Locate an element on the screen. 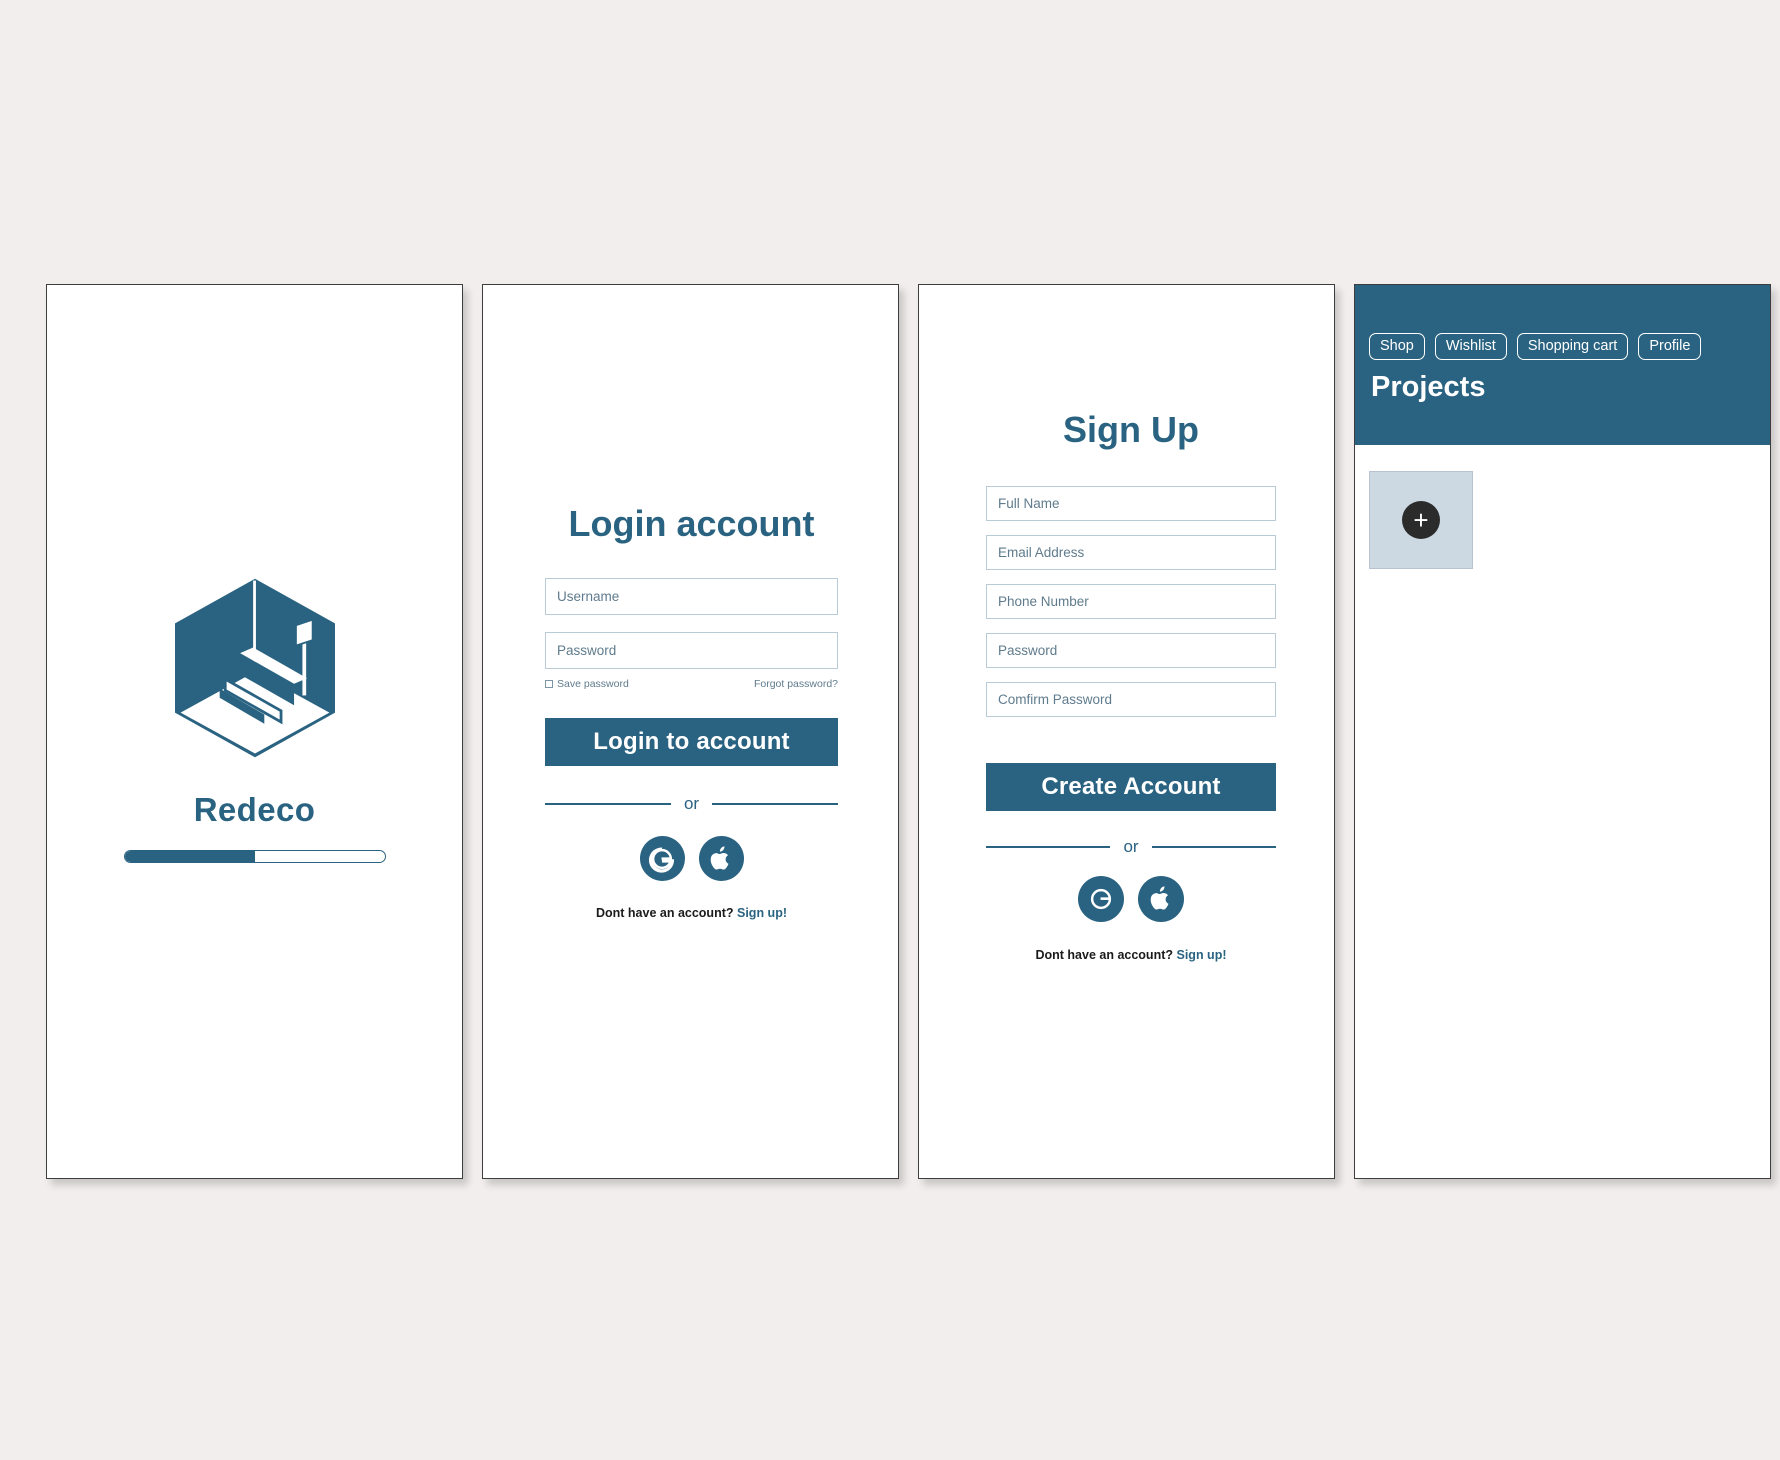 Image resolution: width=1780 pixels, height=1460 pixels. email-address-placeholder: Email Address is located at coordinates (1041, 552).